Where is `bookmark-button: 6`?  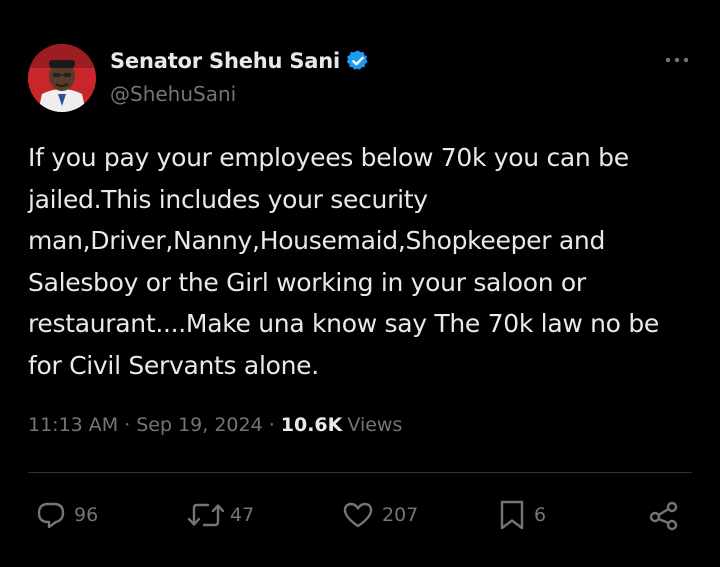
bookmark-button: 6 is located at coordinates (522, 515).